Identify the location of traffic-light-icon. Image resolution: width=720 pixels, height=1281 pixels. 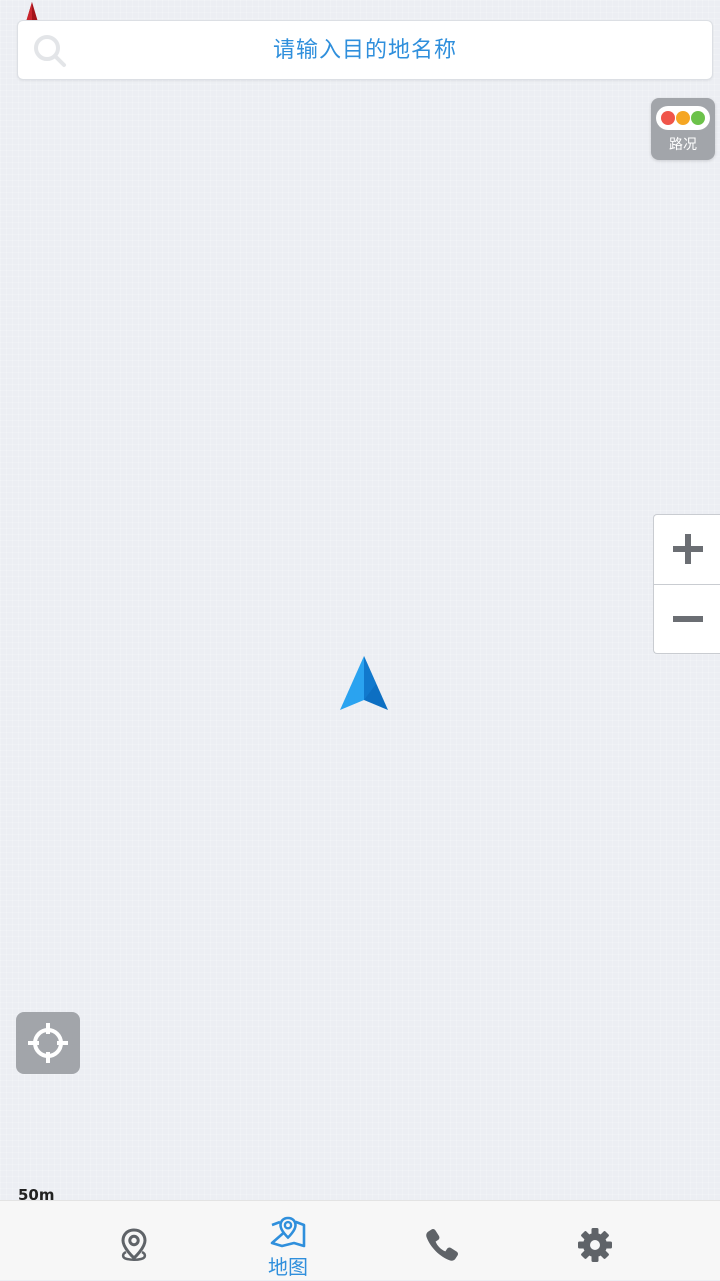
(683, 118).